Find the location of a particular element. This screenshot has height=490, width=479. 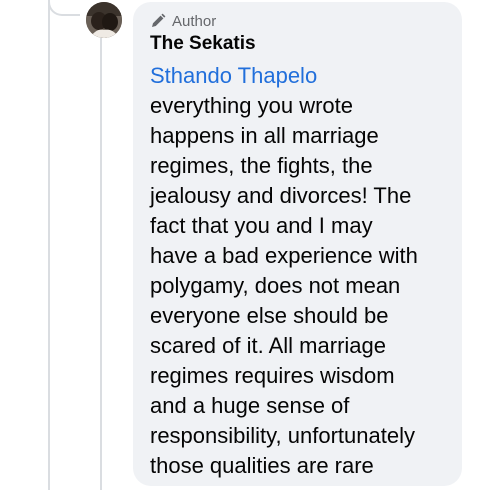

avatar-image is located at coordinates (104, 20).